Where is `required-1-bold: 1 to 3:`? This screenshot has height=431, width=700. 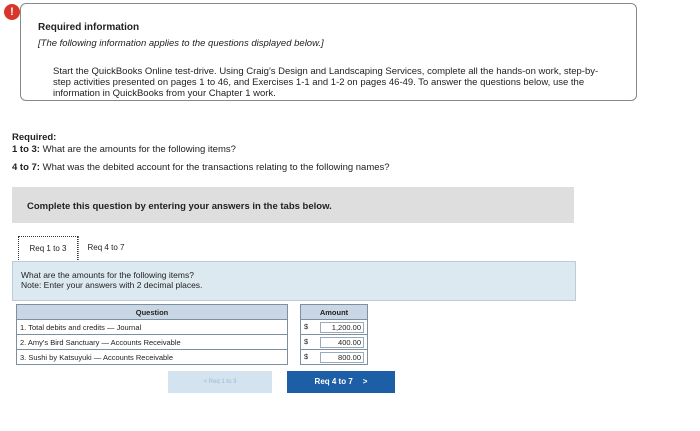
required-1-bold: 1 to 3: is located at coordinates (26, 149).